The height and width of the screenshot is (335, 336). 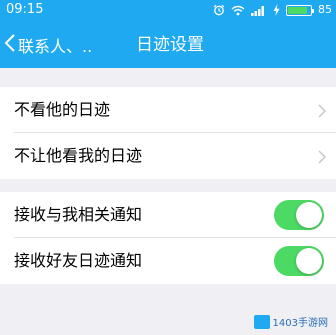 I want to click on setting-row-friend-moments-notifications: 接收好友日迹通知, so click(x=168, y=261).